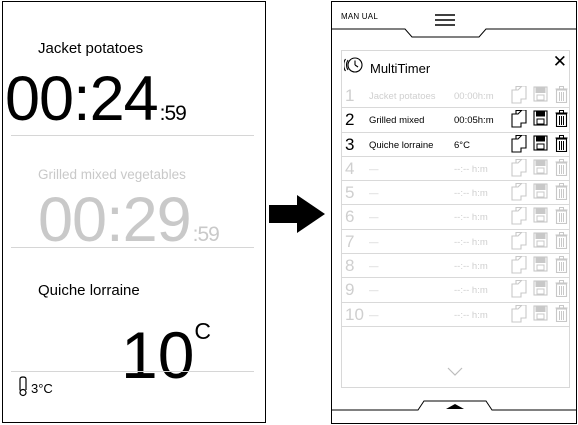 This screenshot has height=425, width=578. I want to click on timer-row: 3 Quiche lorraine 6°C, so click(455, 145).